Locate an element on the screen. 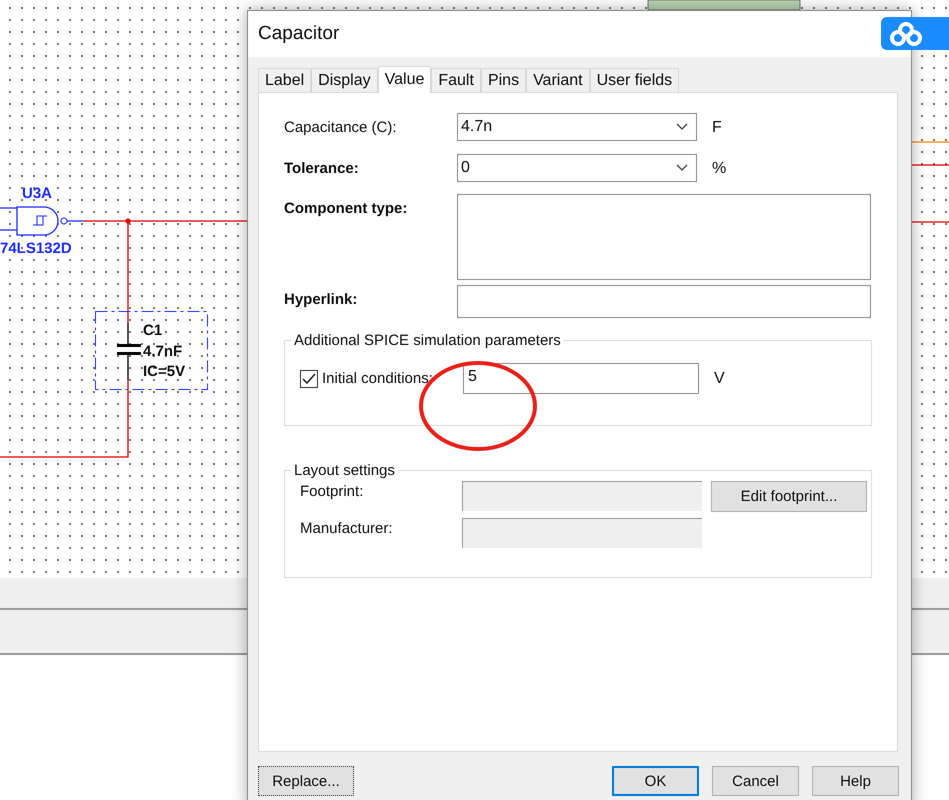  group-title: Layout settings is located at coordinates (344, 470).